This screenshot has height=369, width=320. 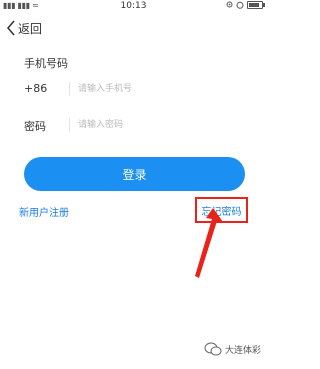 I want to click on country-code: +86, so click(x=35, y=88).